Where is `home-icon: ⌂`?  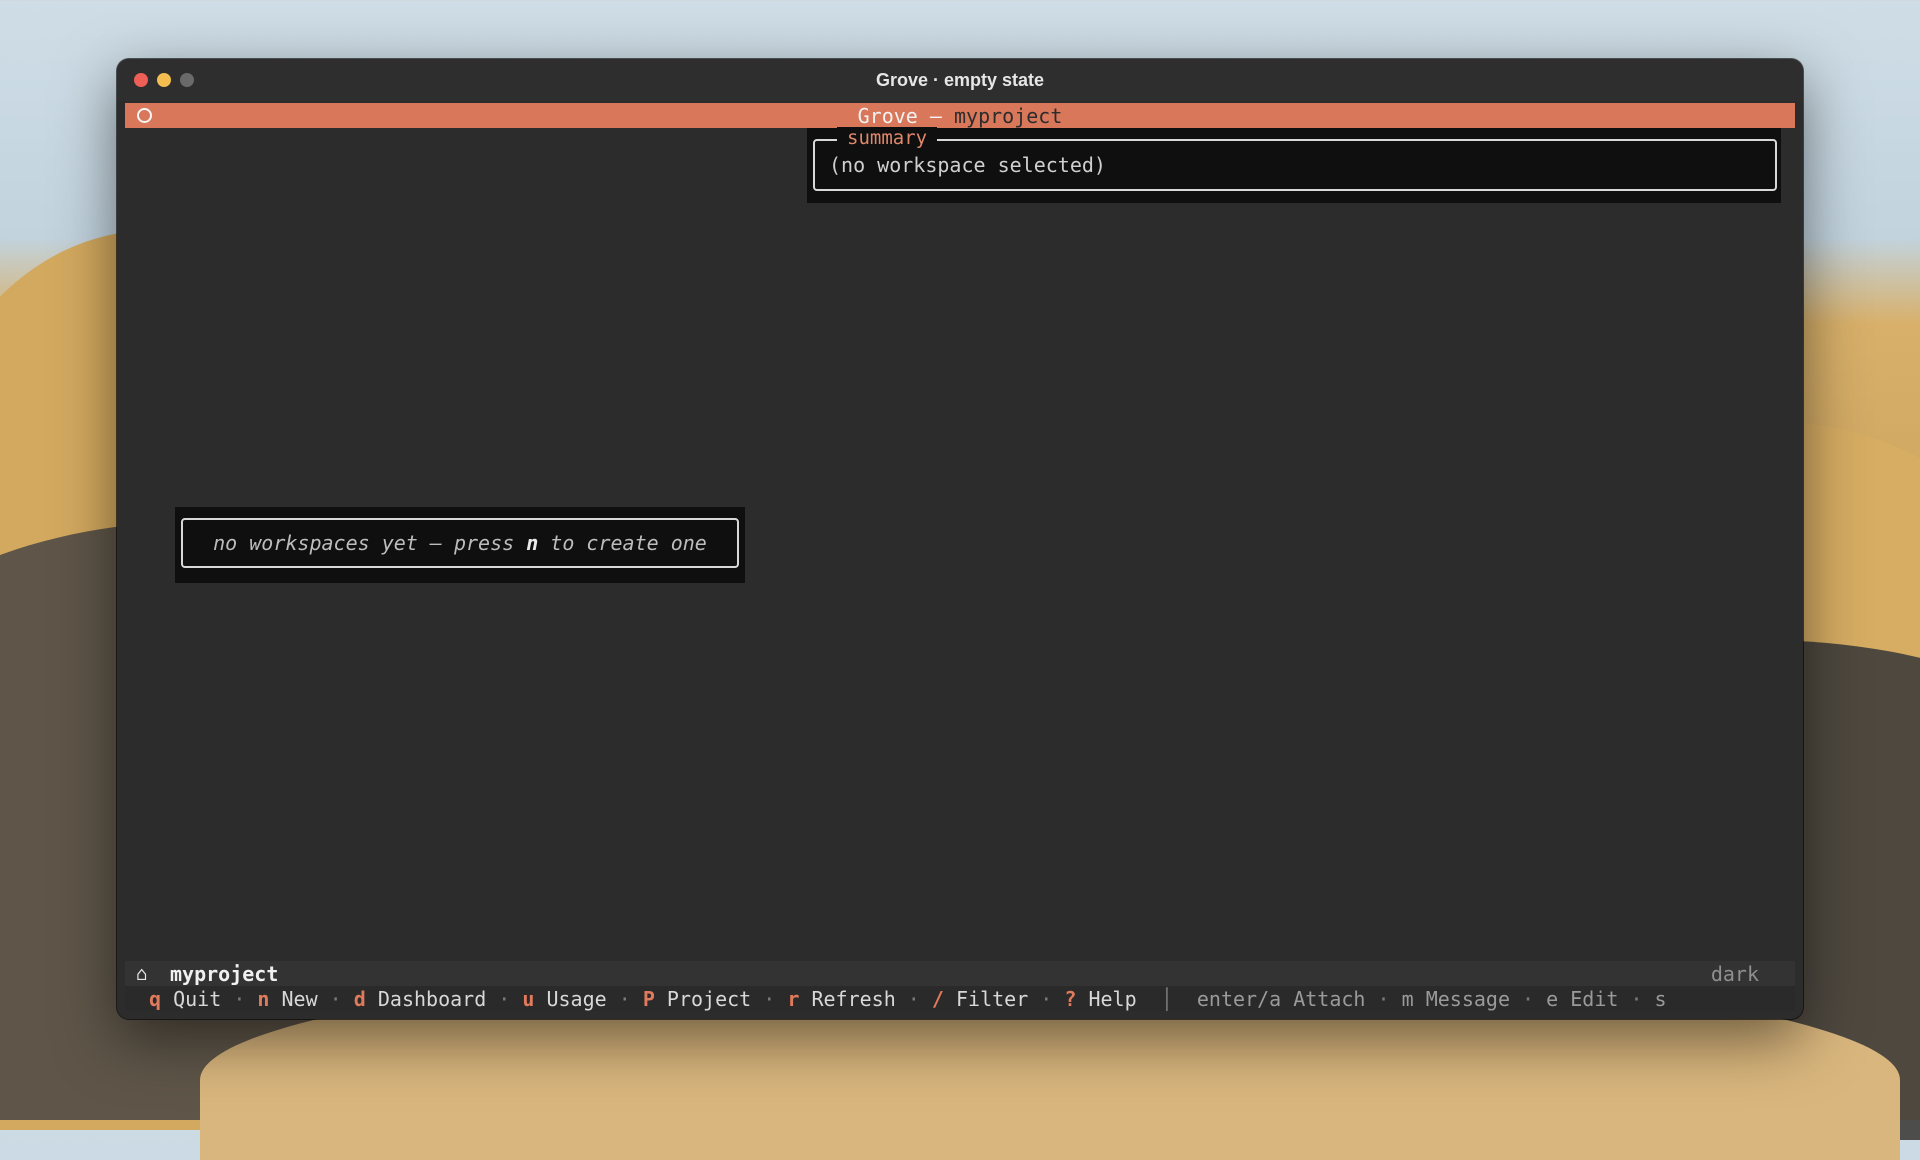 home-icon: ⌂ is located at coordinates (142, 974).